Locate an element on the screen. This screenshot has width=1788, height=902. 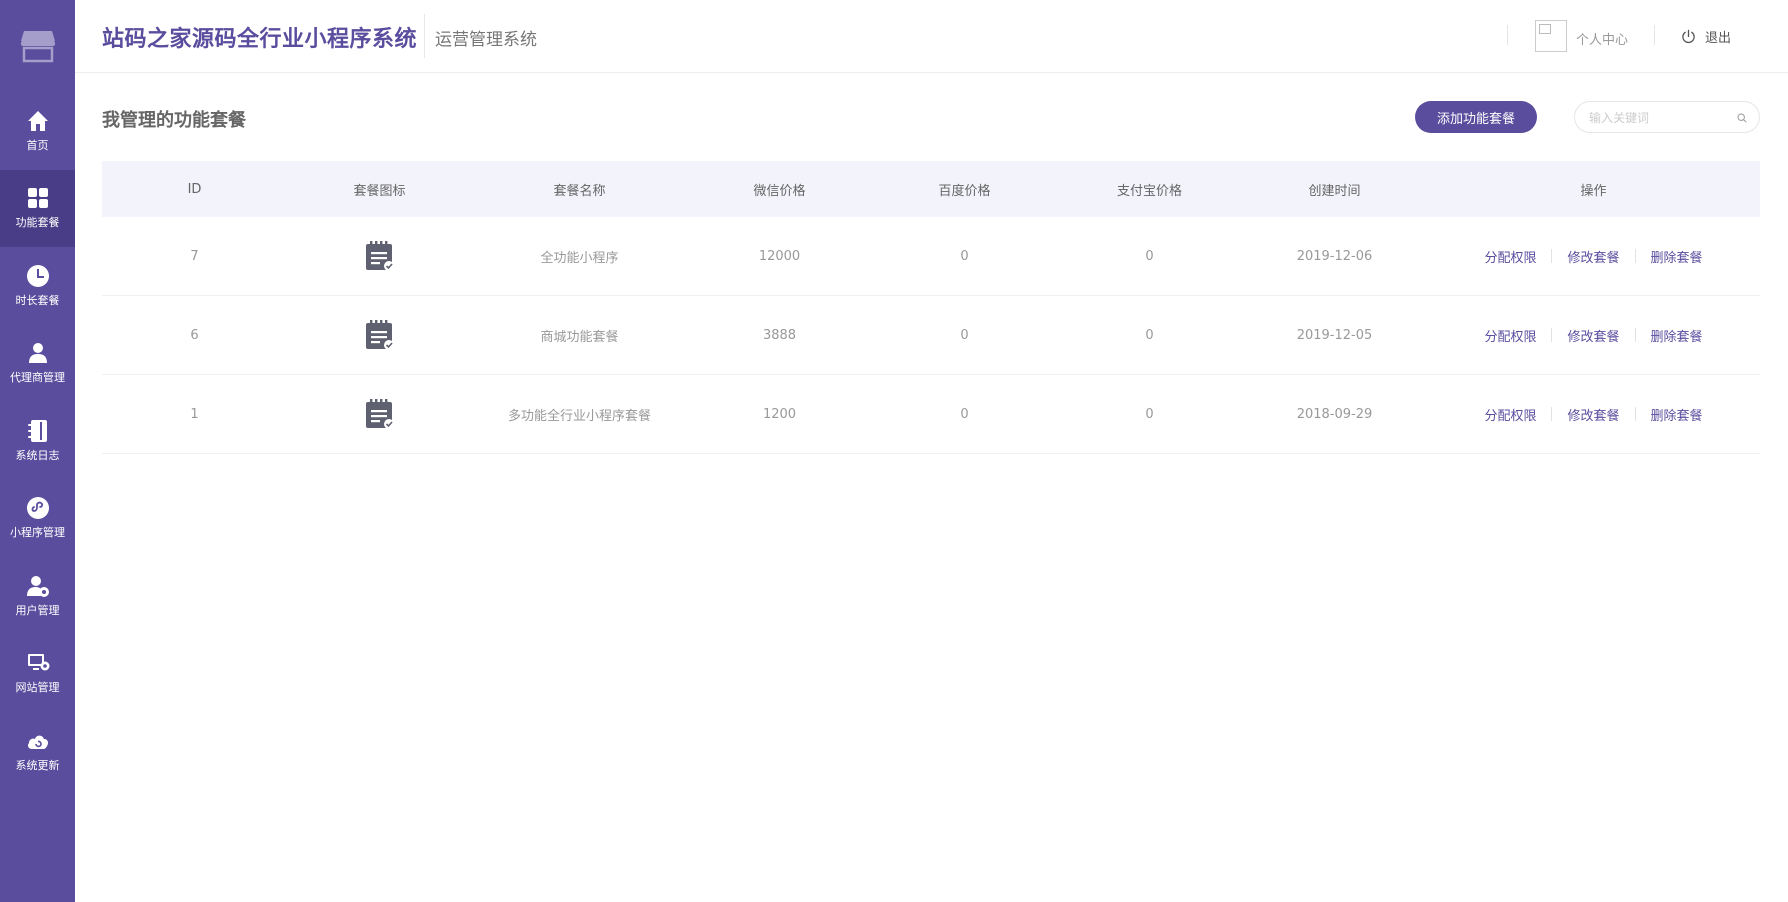
mini-program-icon is located at coordinates (37, 508).